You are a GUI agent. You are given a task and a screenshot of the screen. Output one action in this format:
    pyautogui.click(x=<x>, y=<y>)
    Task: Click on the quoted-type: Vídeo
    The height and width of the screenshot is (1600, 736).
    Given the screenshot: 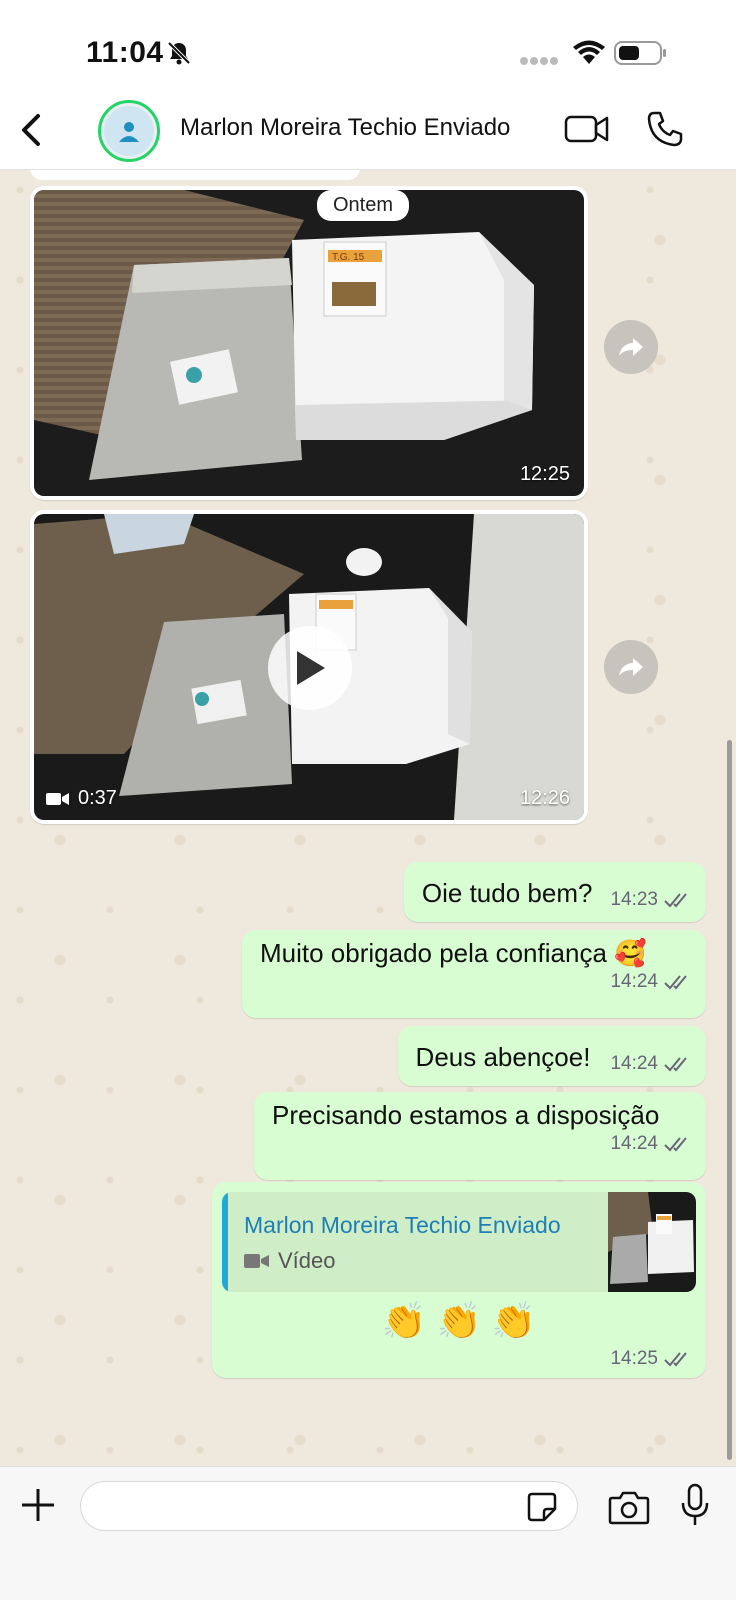 What is the action you would take?
    pyautogui.click(x=290, y=1261)
    